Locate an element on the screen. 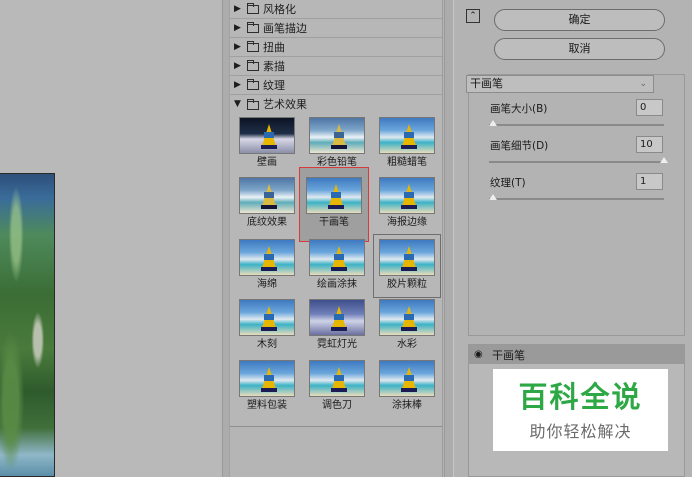 Image resolution: width=692 pixels, height=477 pixels. category-brush-strokes: ▶ 画笔描边 is located at coordinates (336, 28).